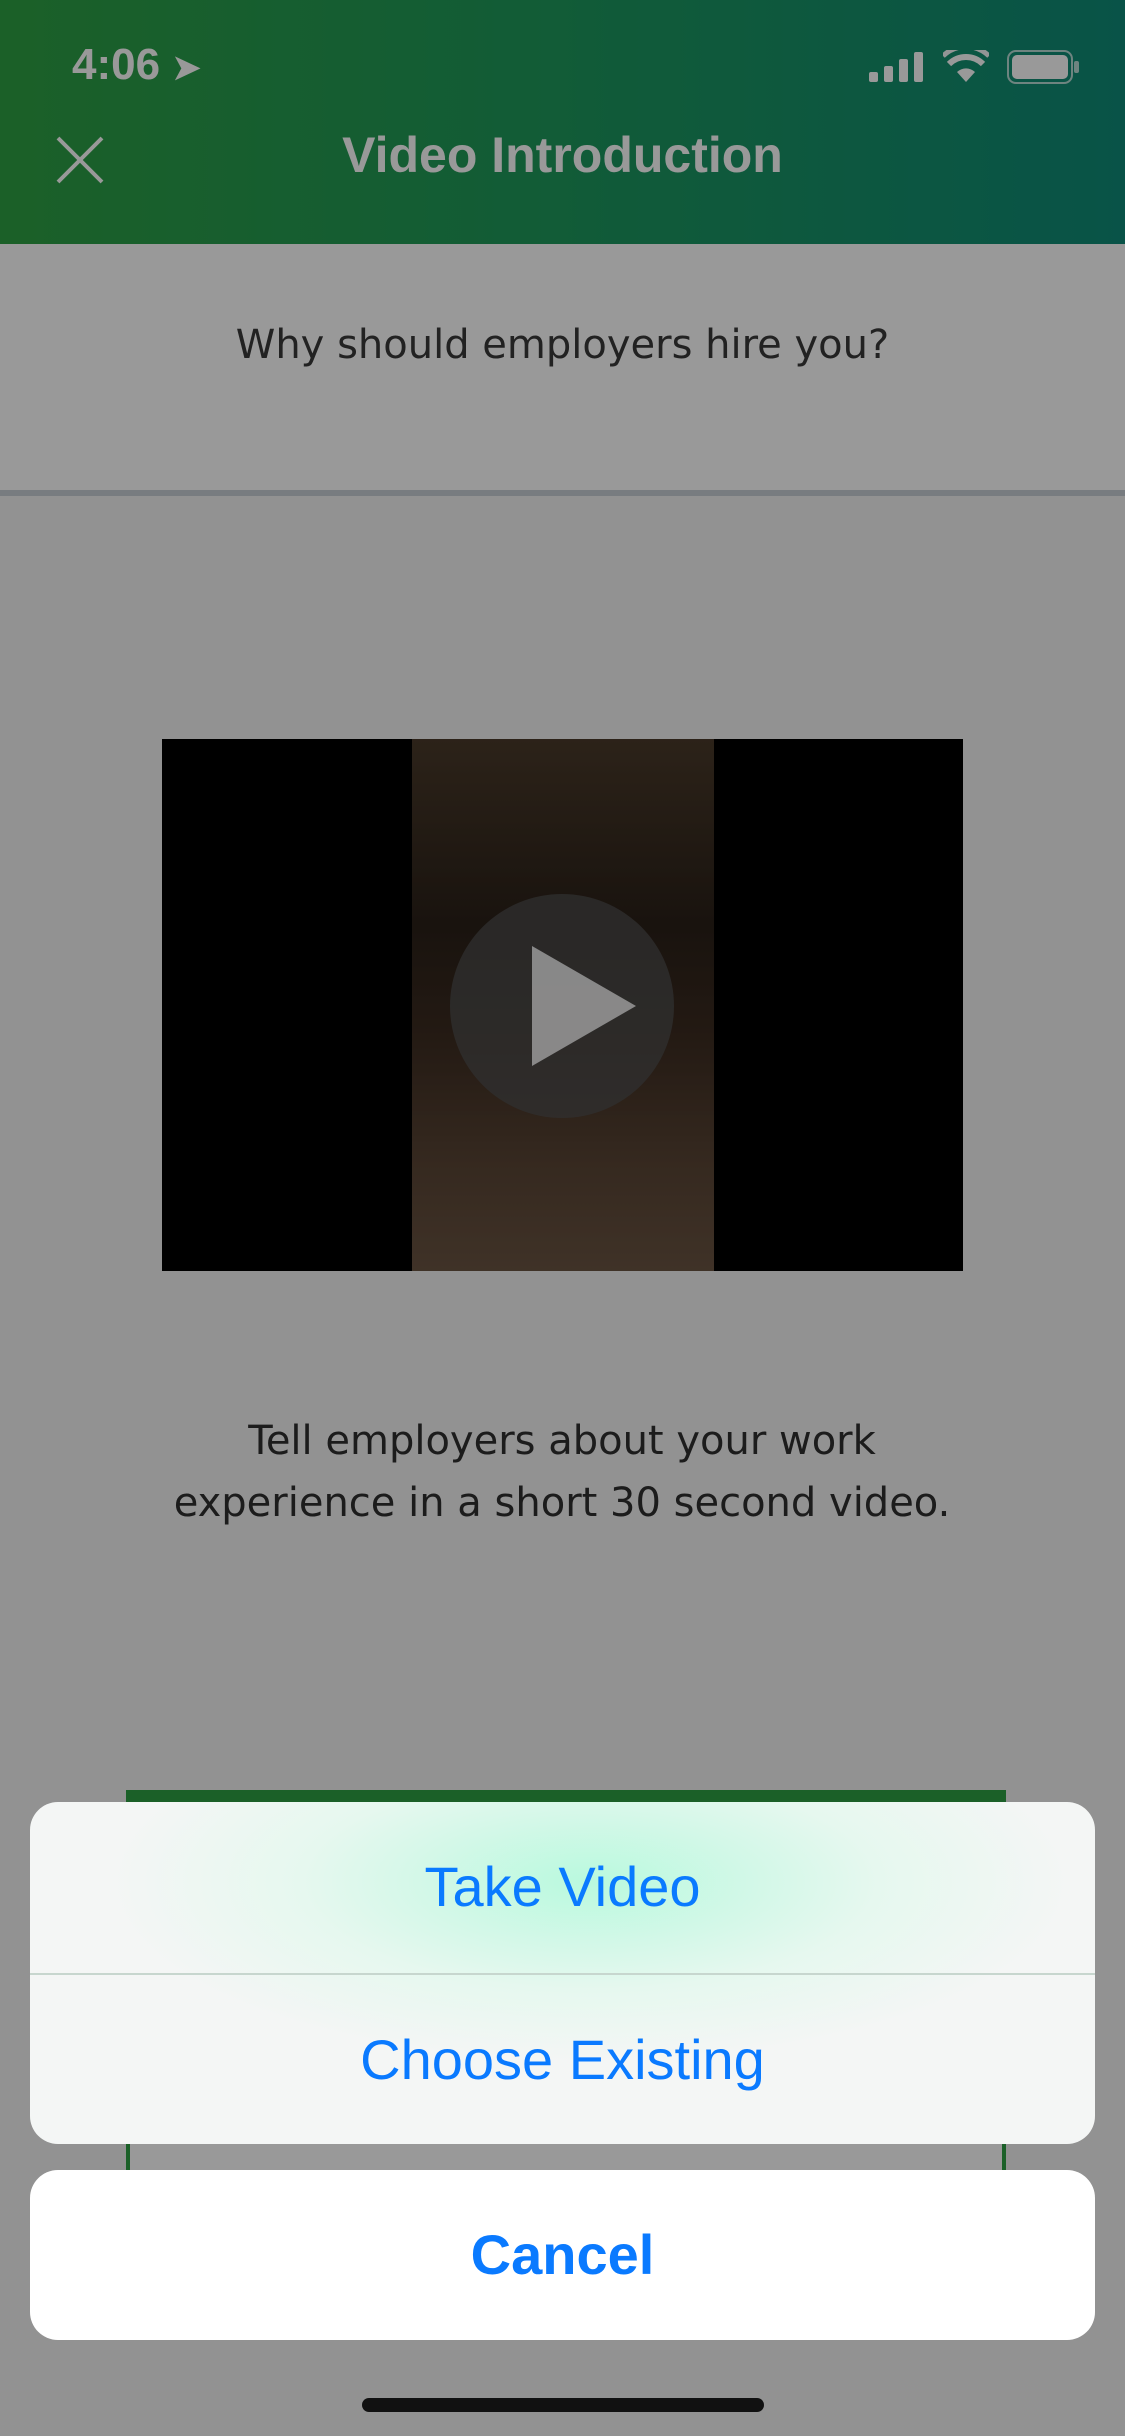 This screenshot has width=1125, height=2436. Describe the element at coordinates (562, 1973) in the screenshot. I see `action-sheet: Take Video Choose Existing` at that location.